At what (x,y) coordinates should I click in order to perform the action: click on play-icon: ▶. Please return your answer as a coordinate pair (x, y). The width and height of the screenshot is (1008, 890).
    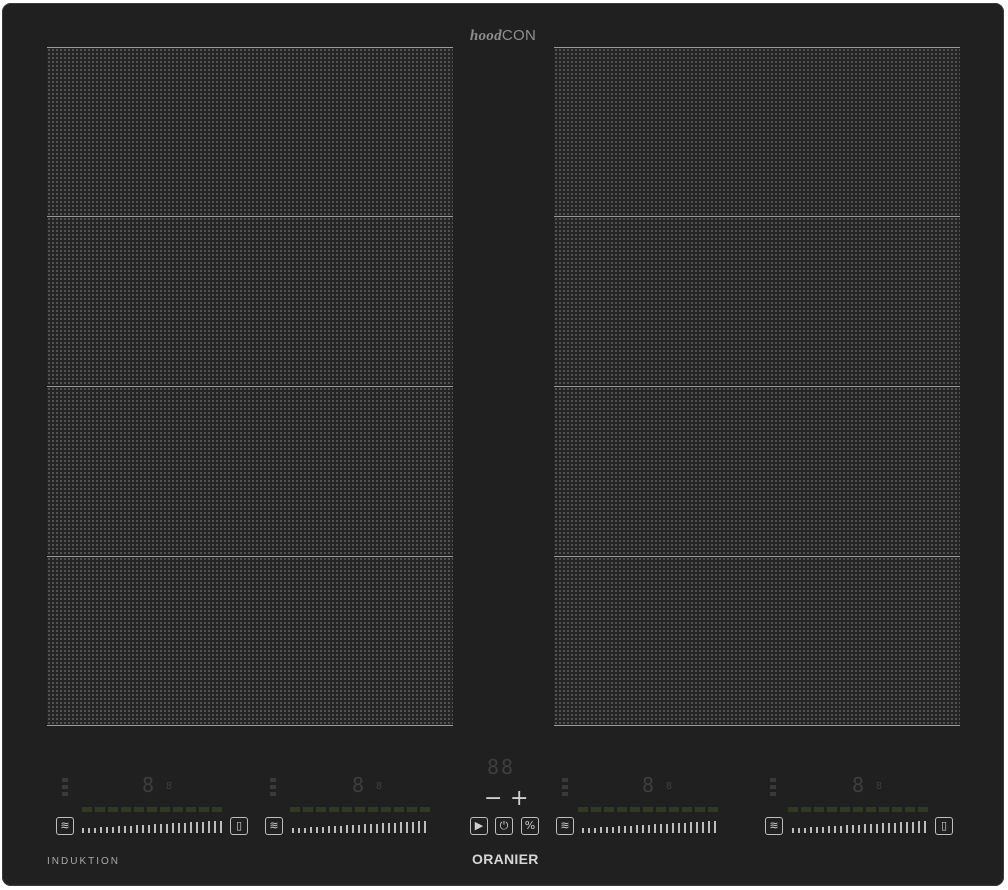
    Looking at the image, I should click on (479, 826).